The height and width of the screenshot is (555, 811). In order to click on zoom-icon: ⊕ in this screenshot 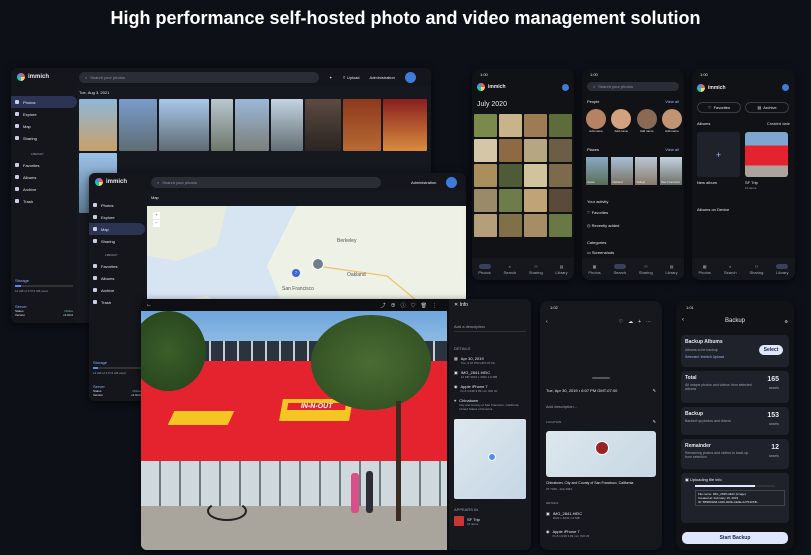, I will do `click(396, 306)`.